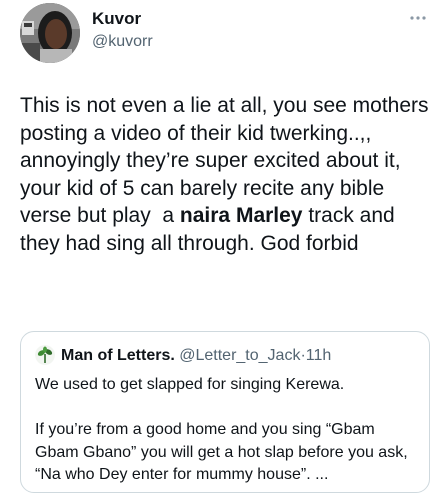 This screenshot has height=500, width=446. I want to click on avatar-photo, so click(50, 33).